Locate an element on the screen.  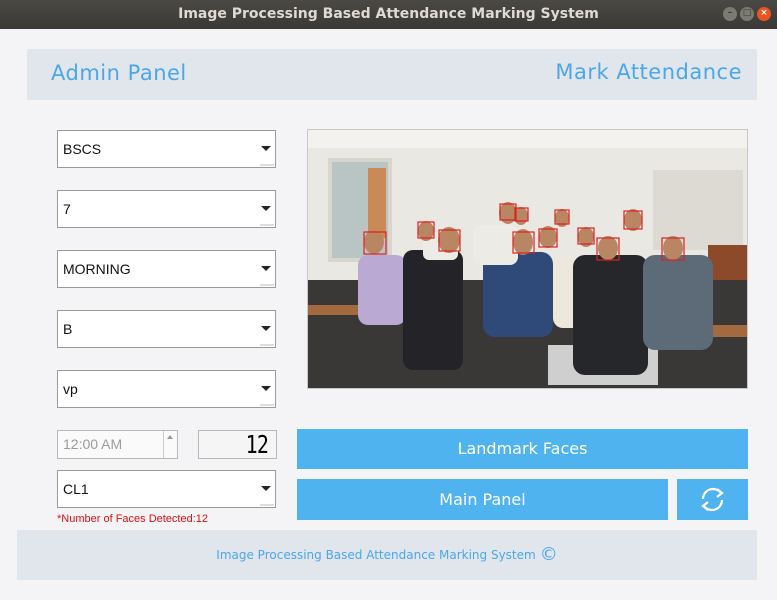
shift-select-value: MORNING is located at coordinates (97, 269).